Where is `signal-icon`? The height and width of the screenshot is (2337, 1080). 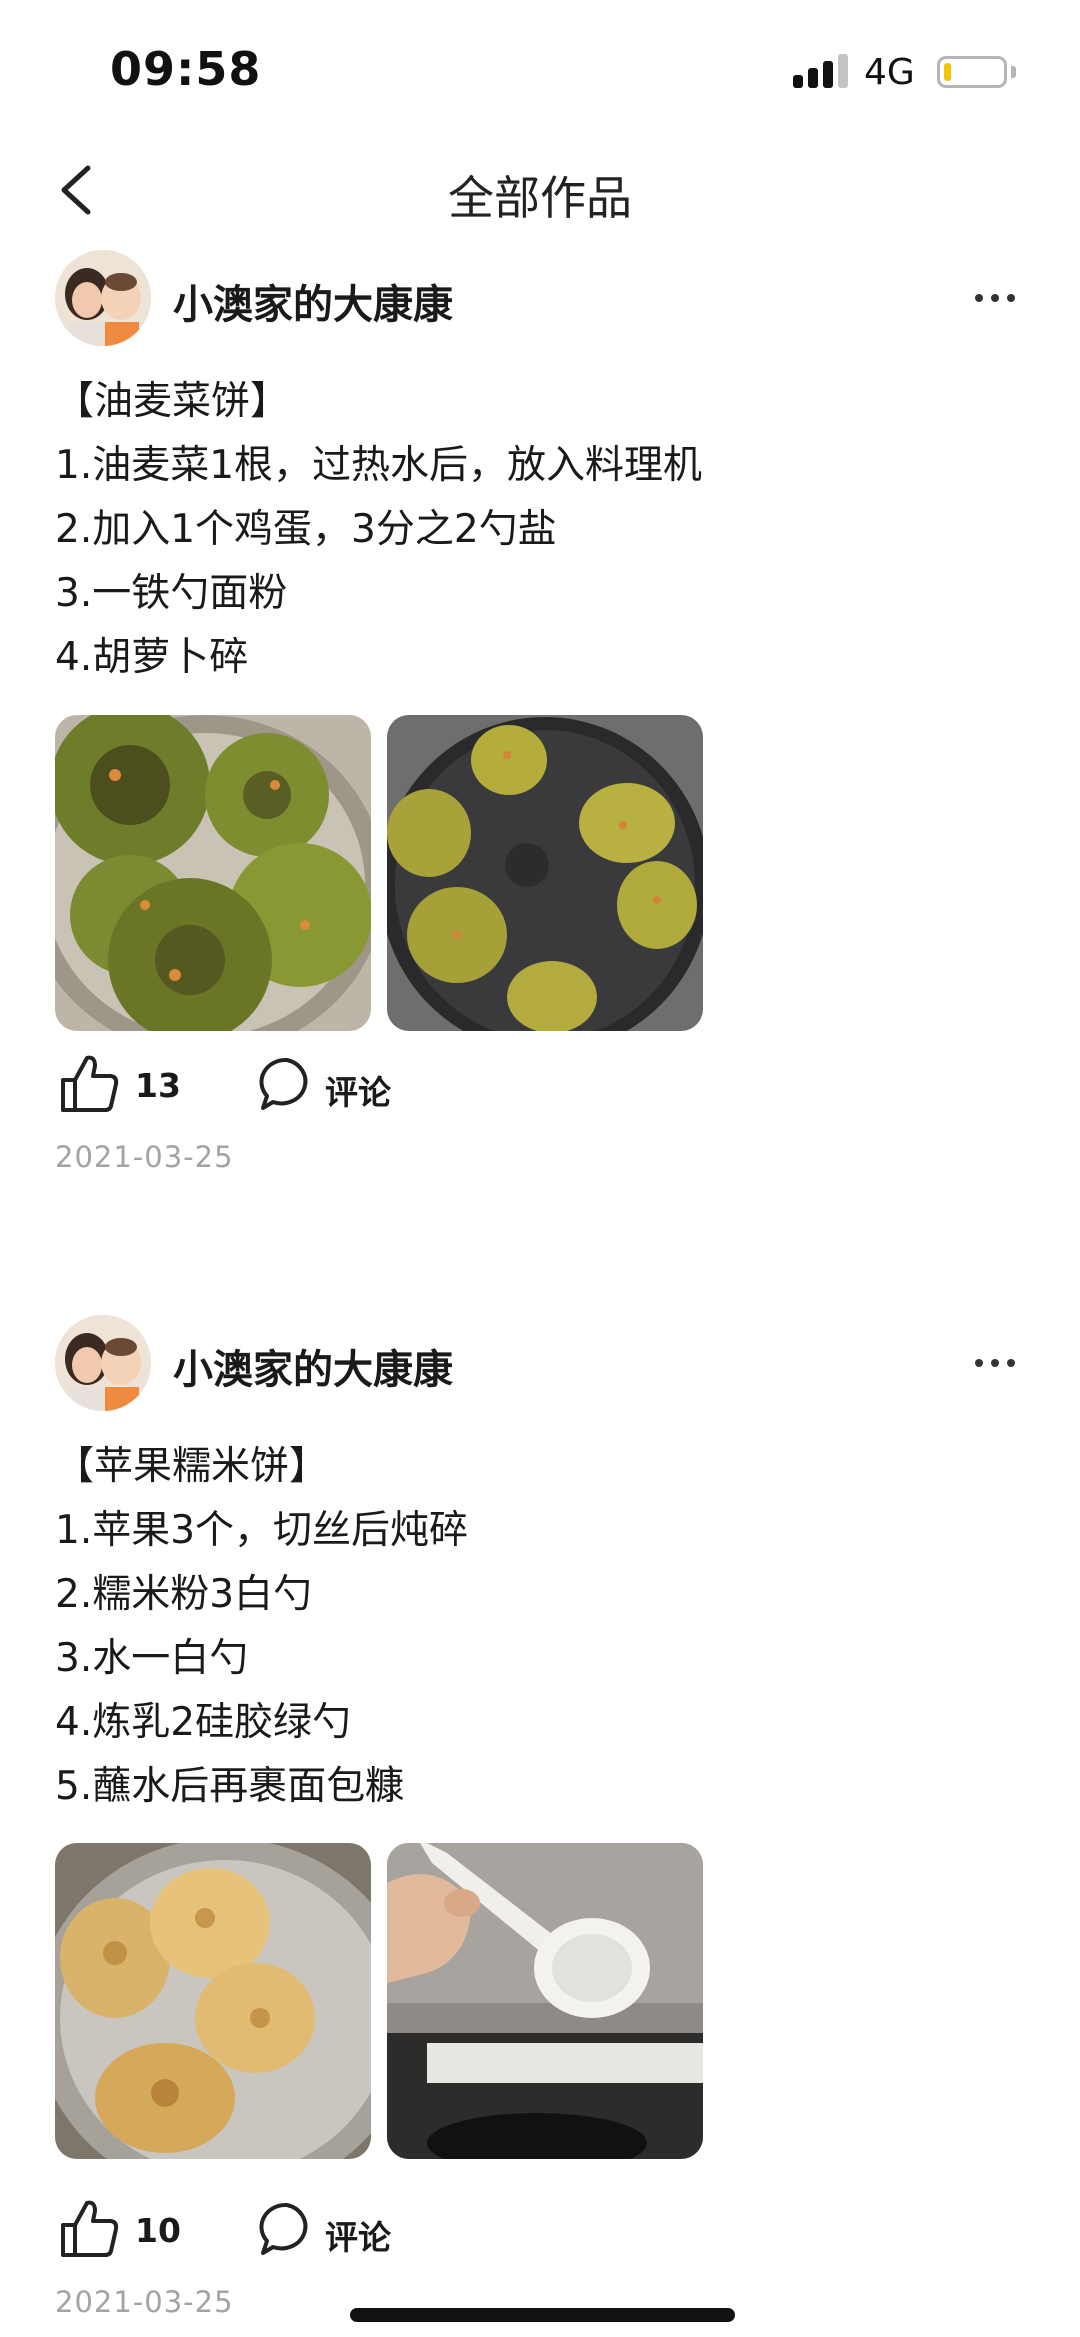 signal-icon is located at coordinates (821, 71).